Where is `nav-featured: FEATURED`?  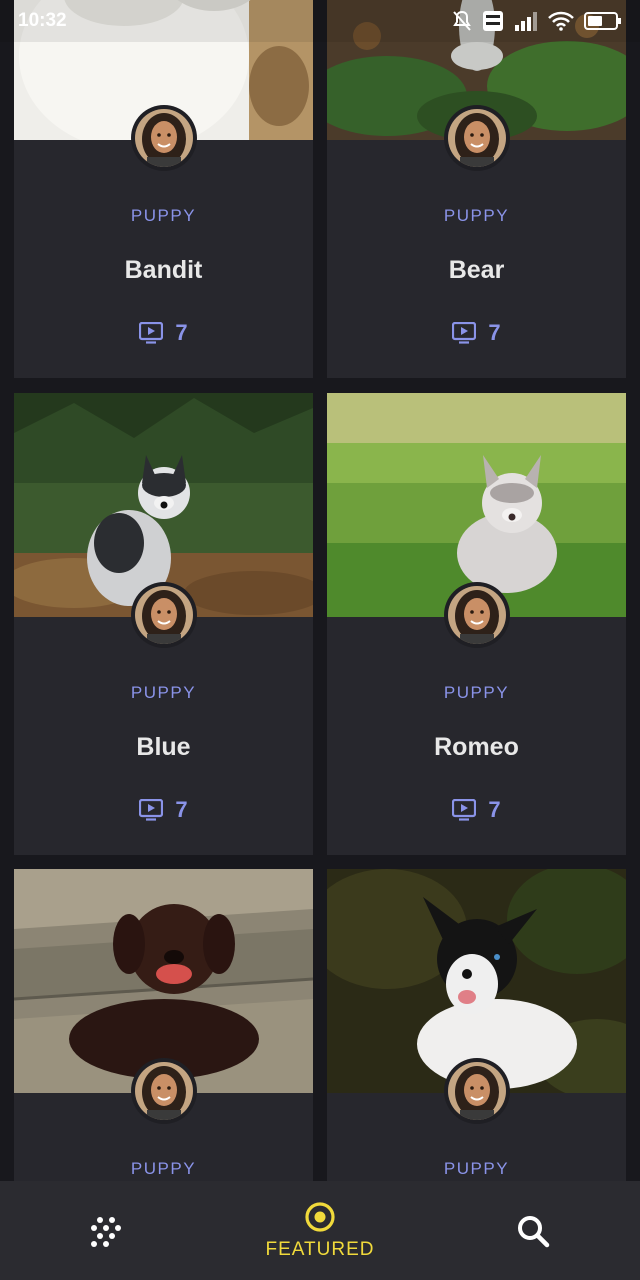
nav-featured: FEATURED is located at coordinates (320, 1230).